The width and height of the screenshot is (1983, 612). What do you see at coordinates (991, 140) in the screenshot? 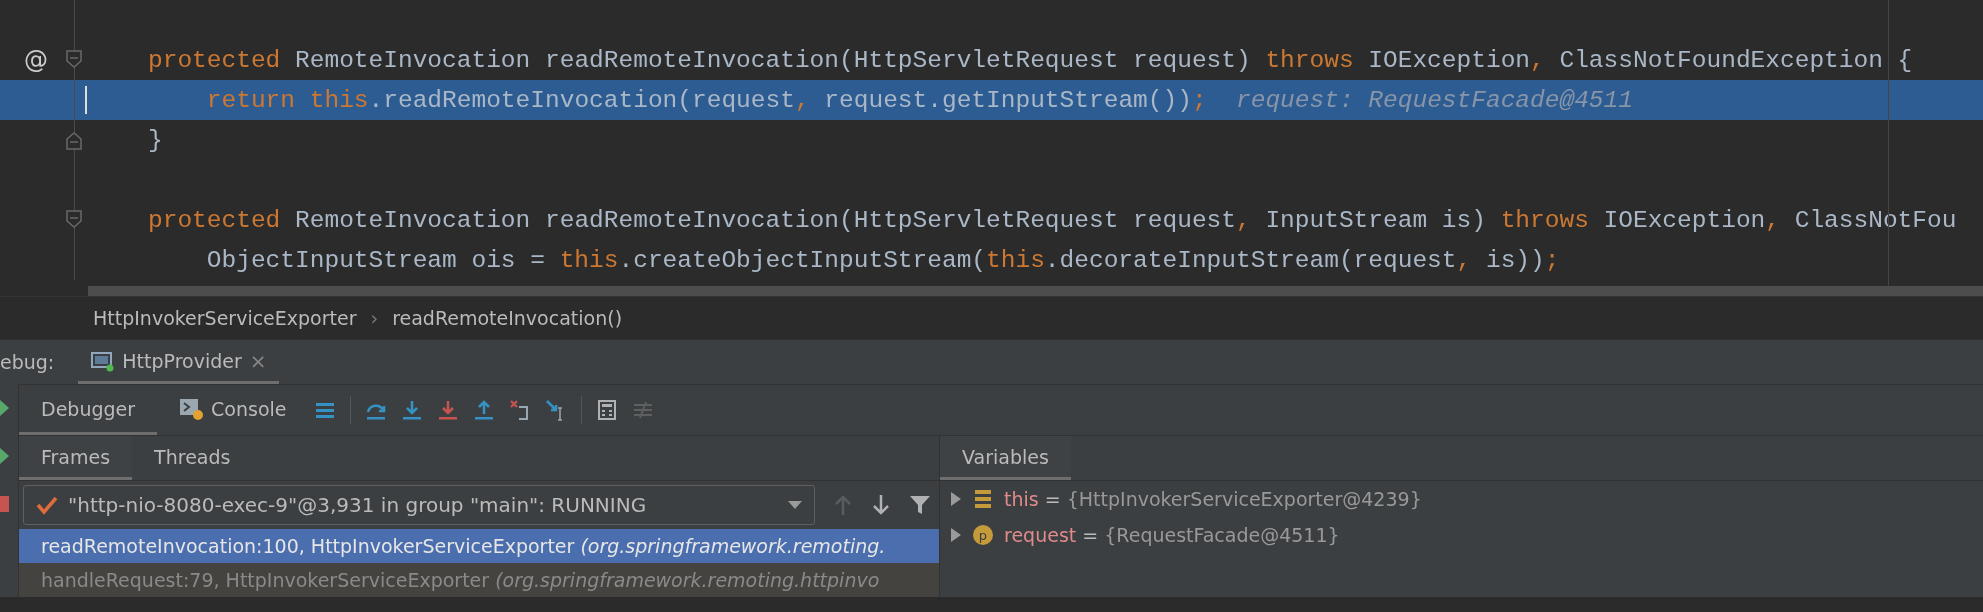
I see `code-line: }` at bounding box center [991, 140].